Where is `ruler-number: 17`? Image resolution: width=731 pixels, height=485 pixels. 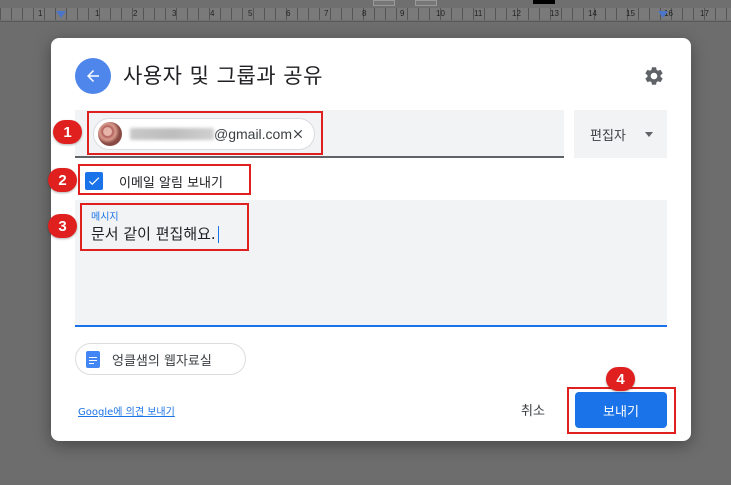
ruler-number: 17 is located at coordinates (704, 13).